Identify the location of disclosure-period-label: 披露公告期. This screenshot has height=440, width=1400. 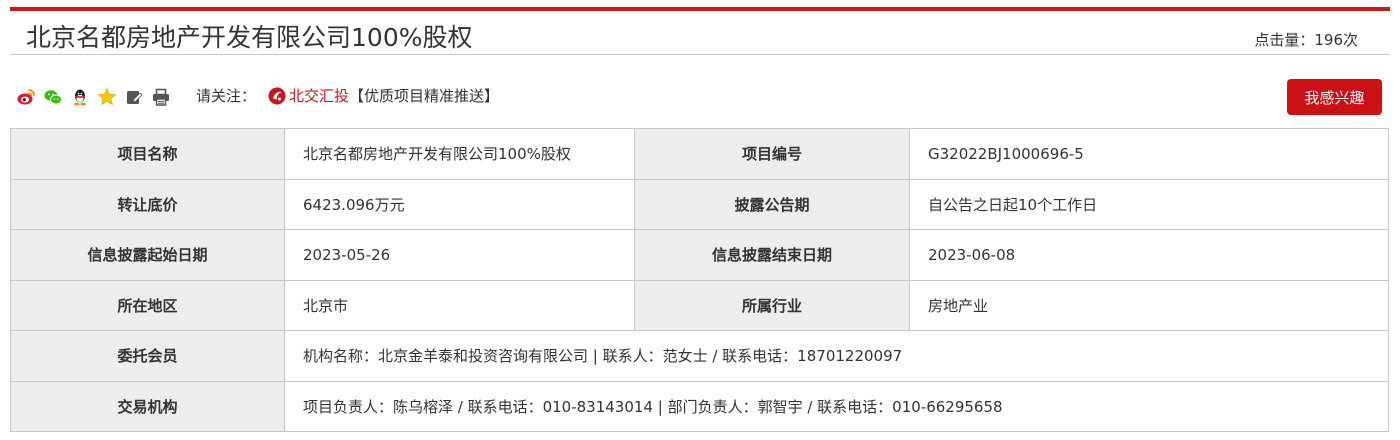
(772, 204).